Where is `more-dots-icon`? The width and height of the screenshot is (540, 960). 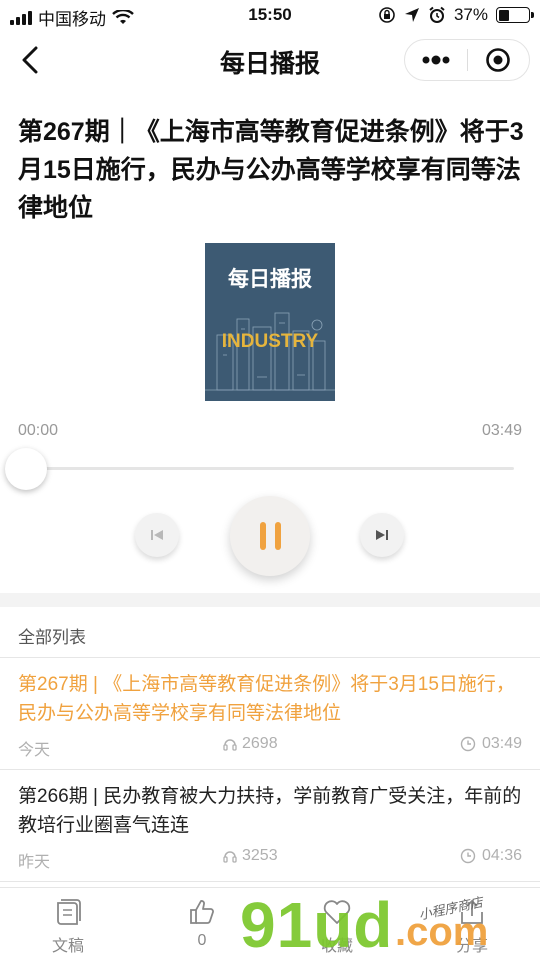
more-dots-icon is located at coordinates (436, 60).